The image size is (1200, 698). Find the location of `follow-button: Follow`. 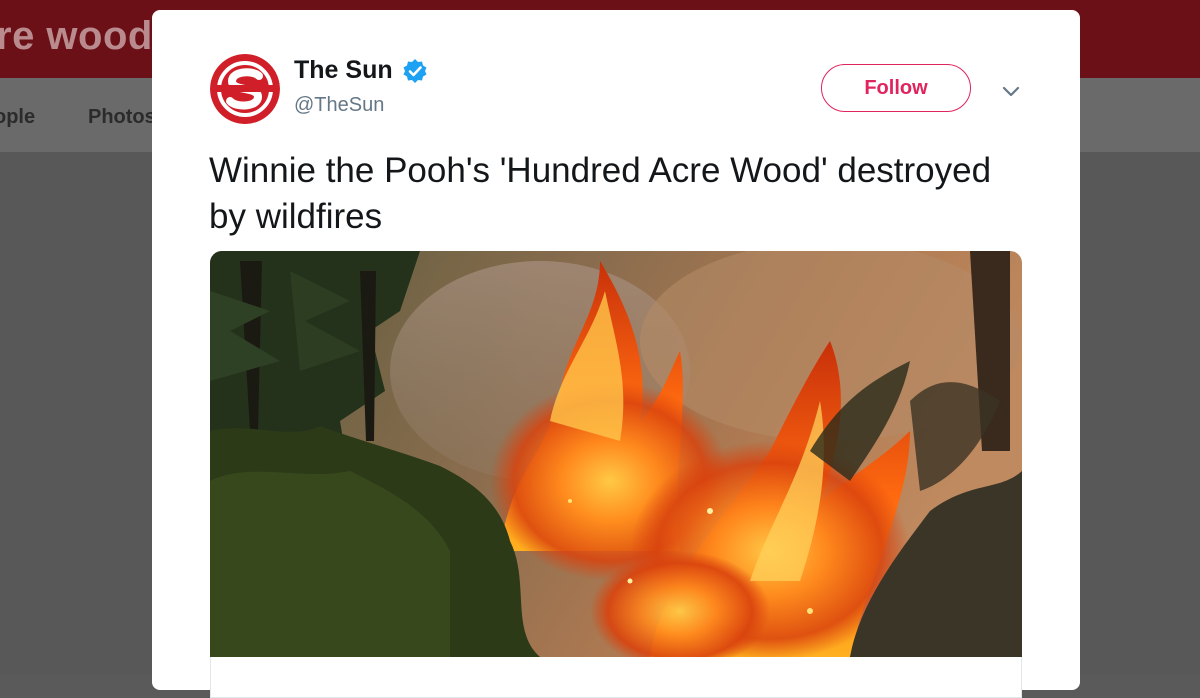

follow-button: Follow is located at coordinates (896, 88).